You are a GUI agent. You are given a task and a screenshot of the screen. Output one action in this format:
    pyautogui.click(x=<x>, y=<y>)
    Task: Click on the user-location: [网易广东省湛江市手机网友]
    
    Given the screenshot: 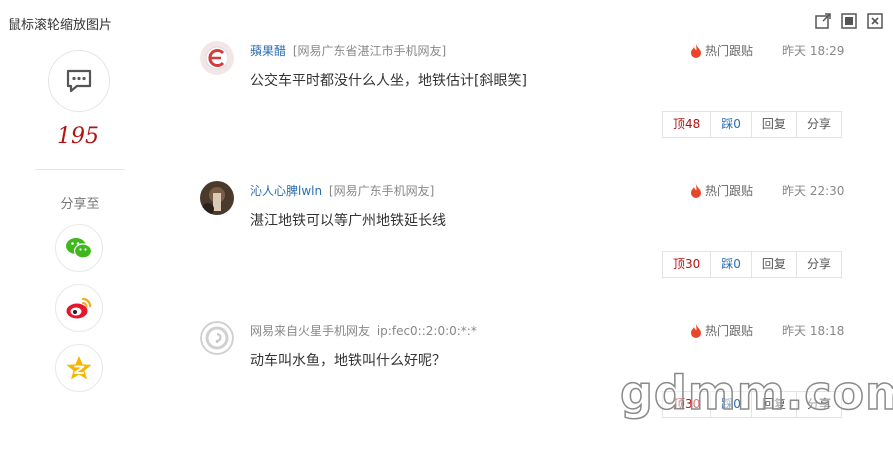 What is the action you would take?
    pyautogui.click(x=369, y=51)
    